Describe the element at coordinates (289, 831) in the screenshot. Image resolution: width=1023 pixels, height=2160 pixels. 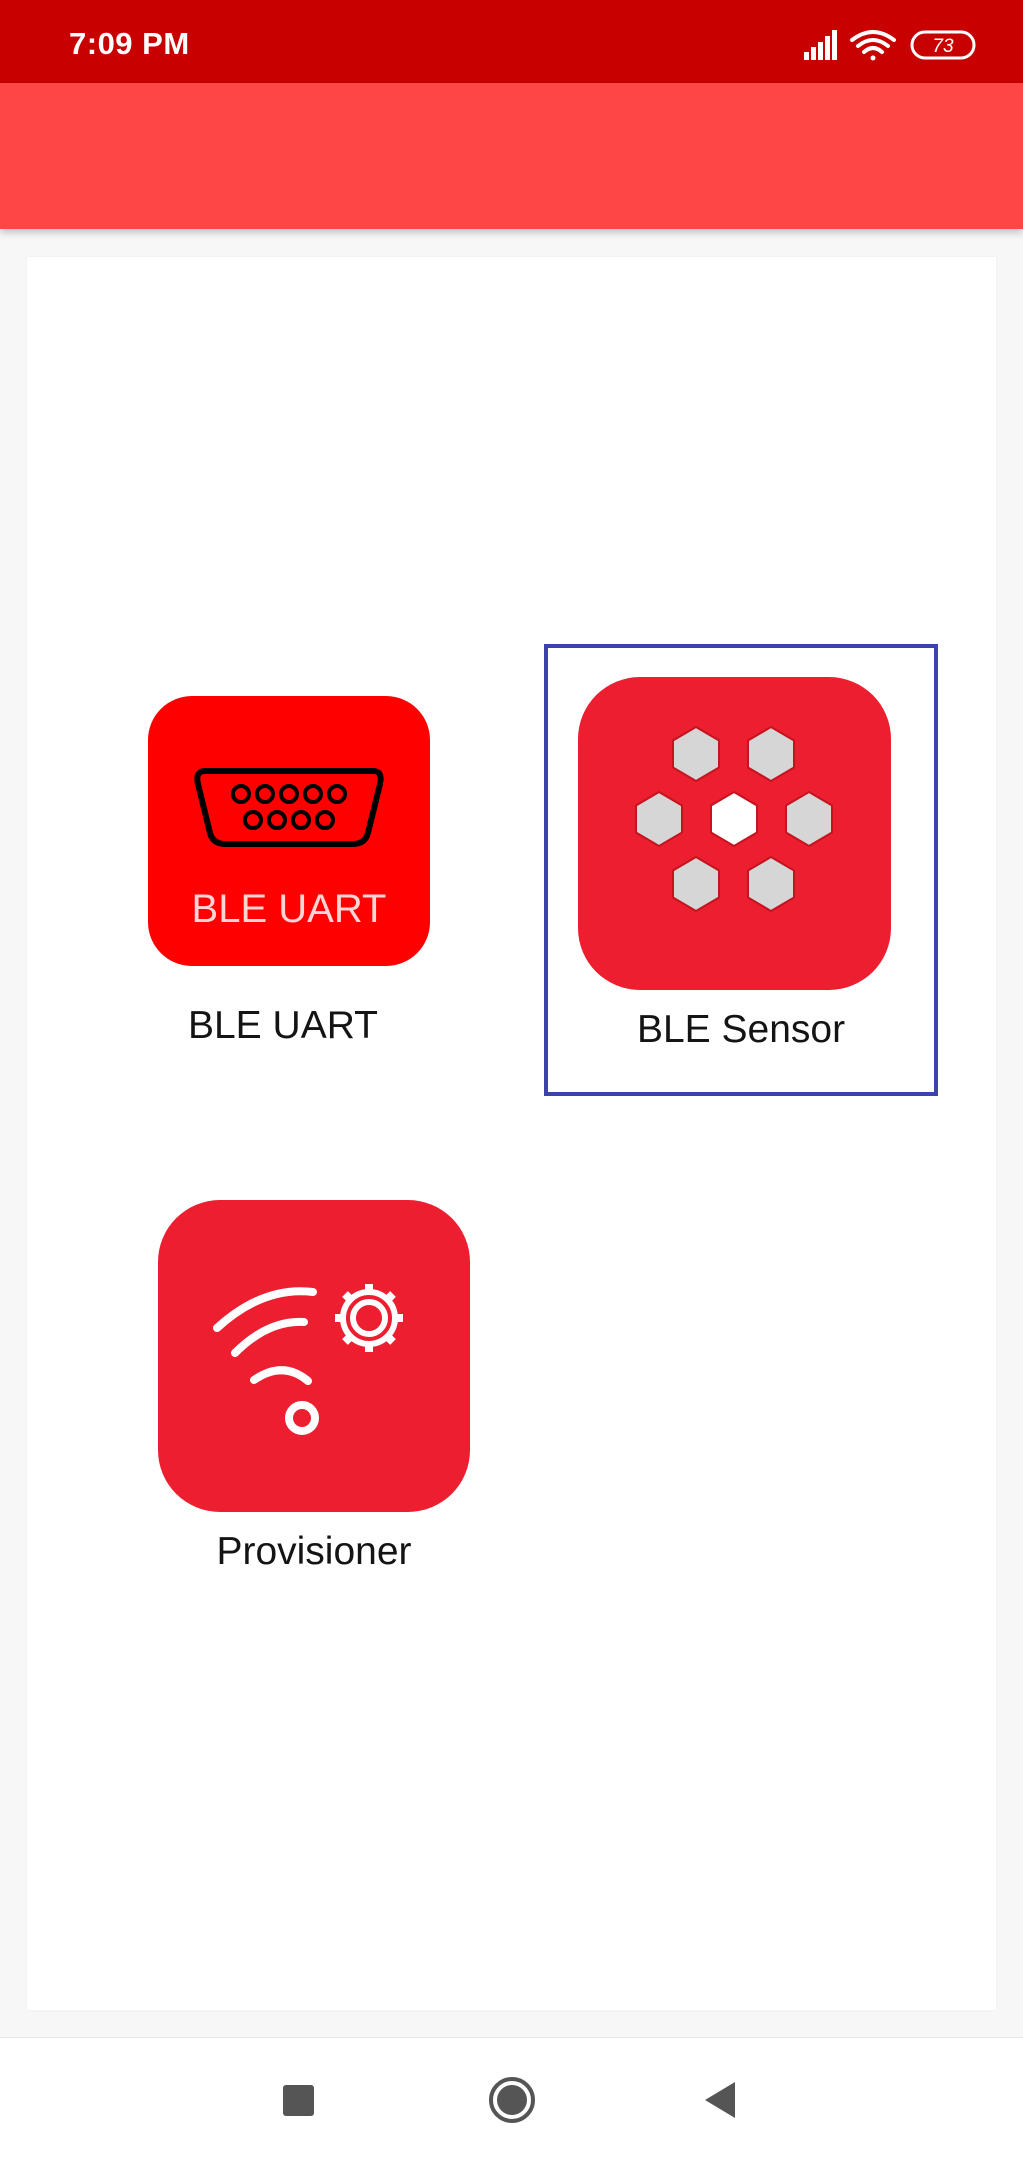
I see `serial-port-icon: BLE UART` at that location.